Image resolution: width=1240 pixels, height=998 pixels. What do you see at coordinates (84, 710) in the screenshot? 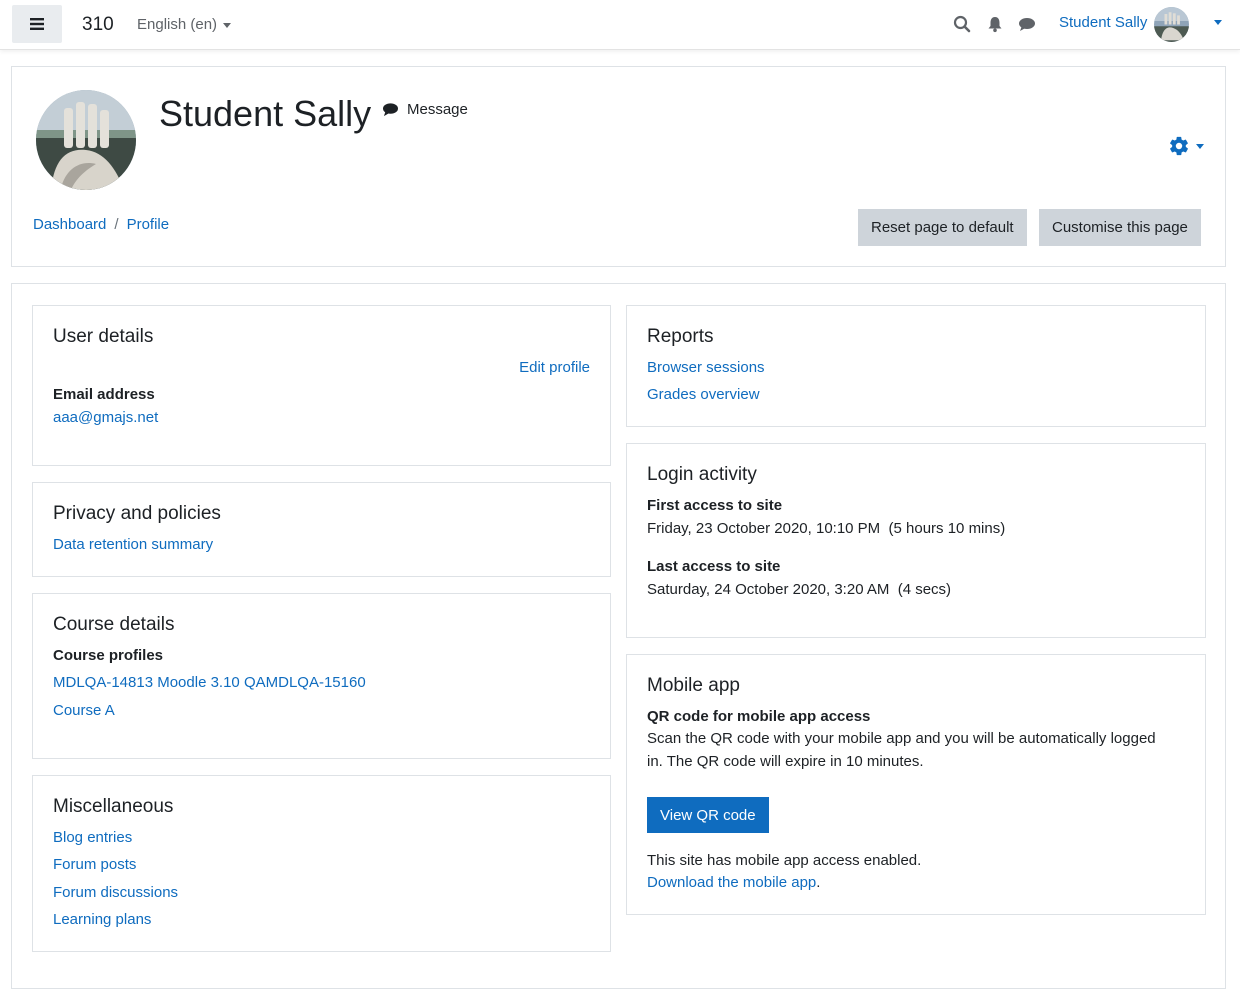
I see `course-link: Course A` at bounding box center [84, 710].